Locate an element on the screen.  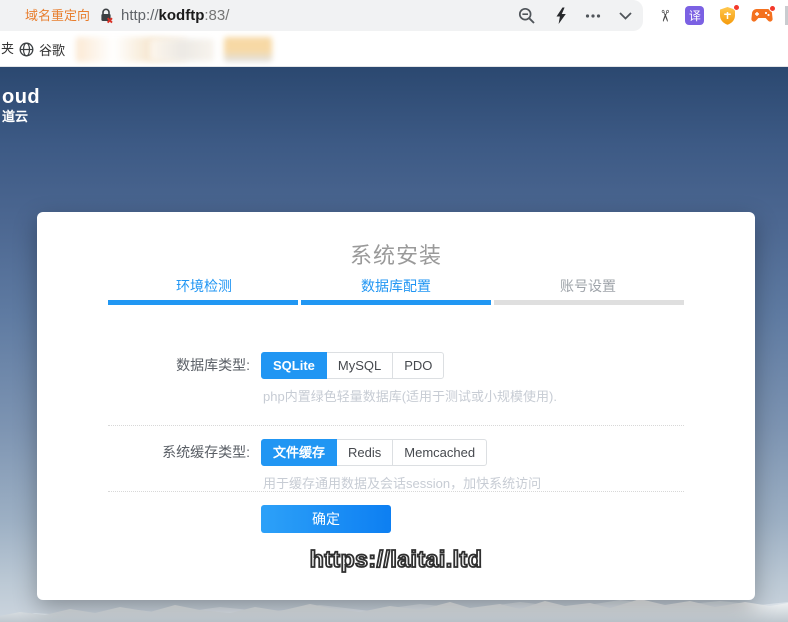
zoom-out-icon is located at coordinates (527, 16).